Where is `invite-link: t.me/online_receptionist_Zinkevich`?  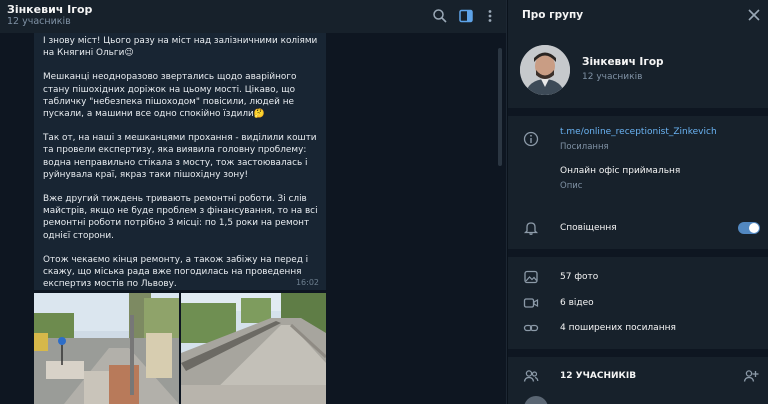 invite-link: t.me/online_receptionist_Zinkevich is located at coordinates (638, 132).